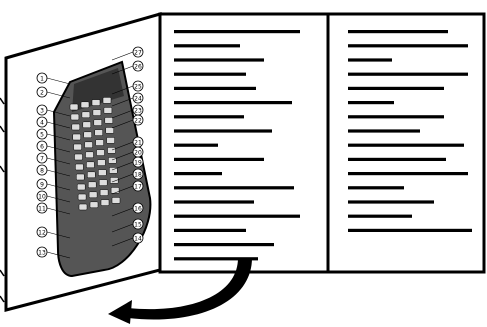 The width and height of the screenshot is (487, 327). Describe the element at coordinates (42, 208) in the screenshot. I see `callout-label: 11` at that location.